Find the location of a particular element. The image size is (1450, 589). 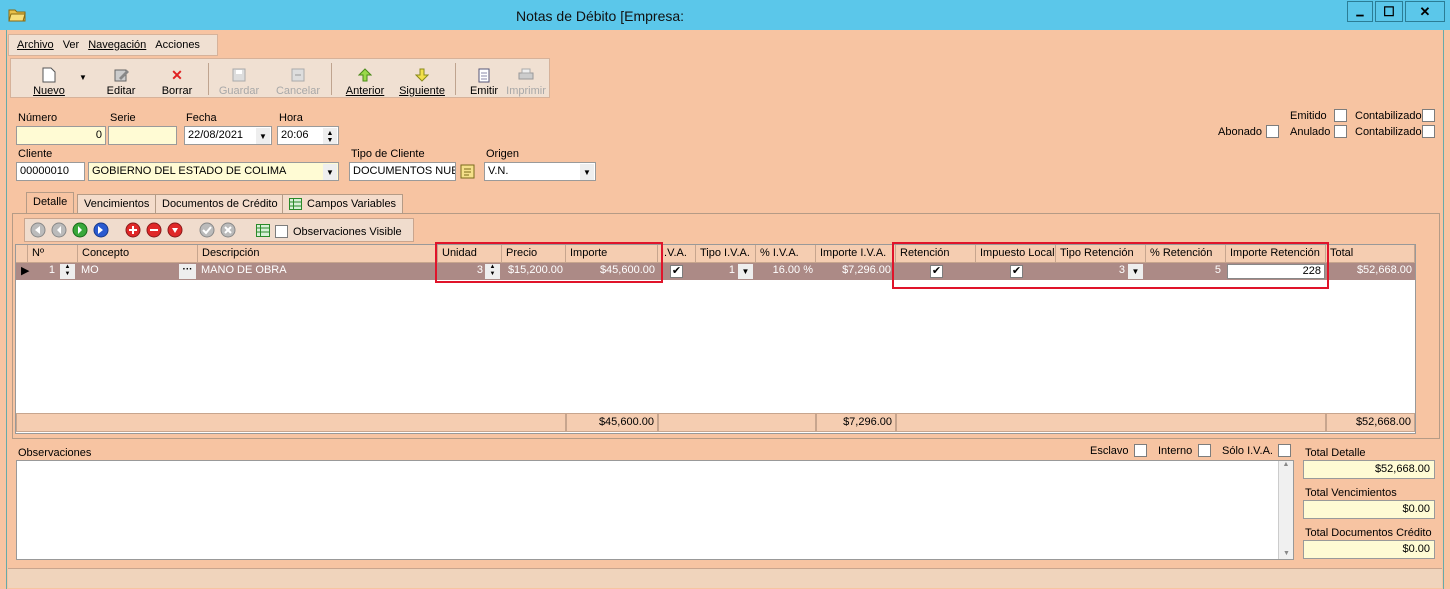

footer-total: $52,668.00 is located at coordinates (1370, 422).